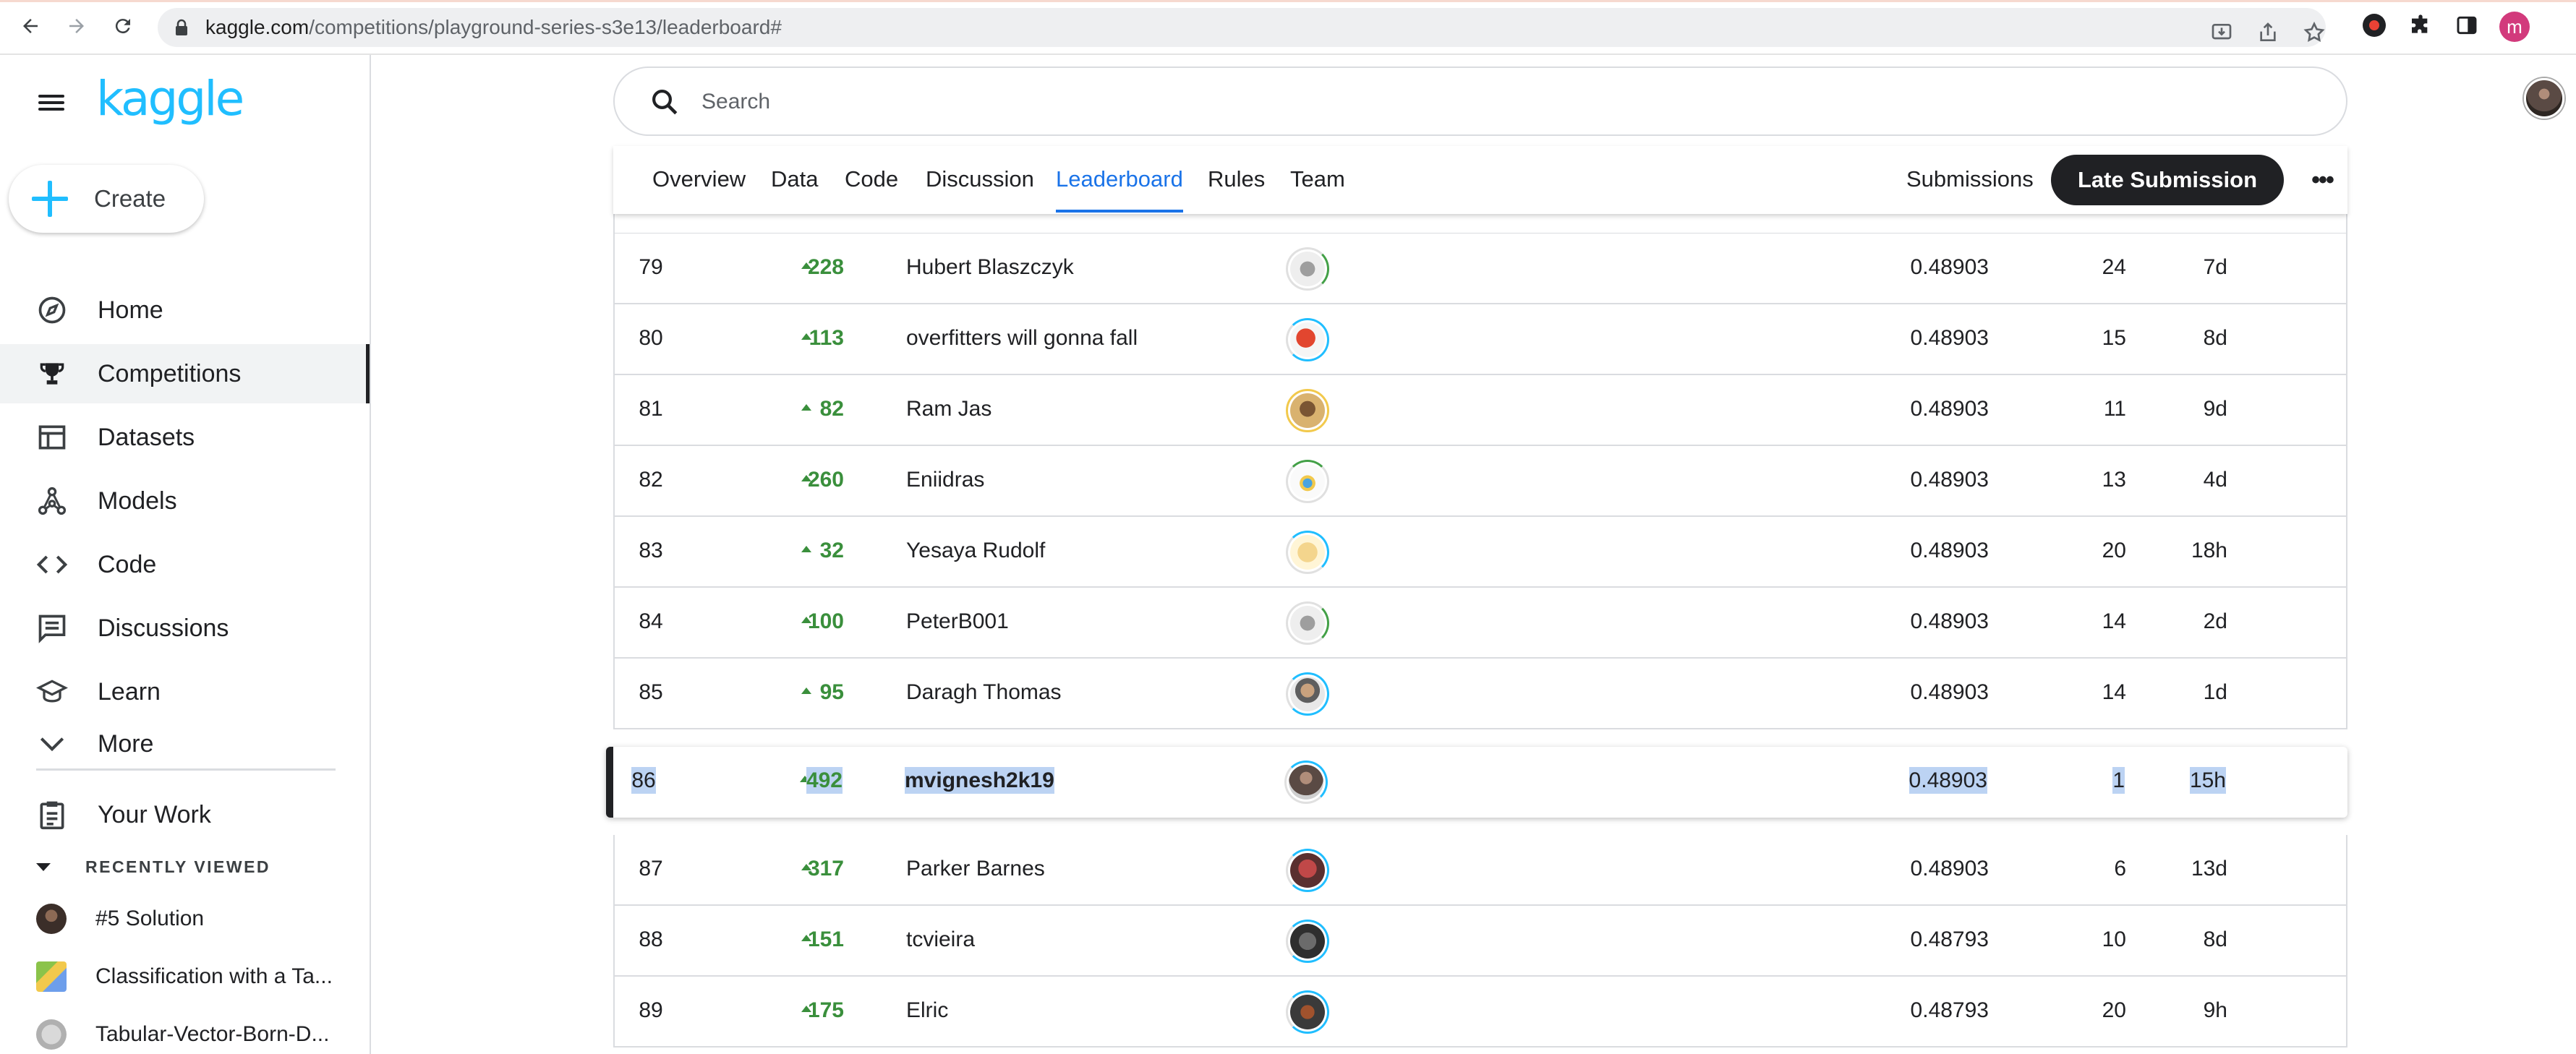 The height and width of the screenshot is (1054, 2576). Describe the element at coordinates (2544, 98) in the screenshot. I see `user-avatar` at that location.